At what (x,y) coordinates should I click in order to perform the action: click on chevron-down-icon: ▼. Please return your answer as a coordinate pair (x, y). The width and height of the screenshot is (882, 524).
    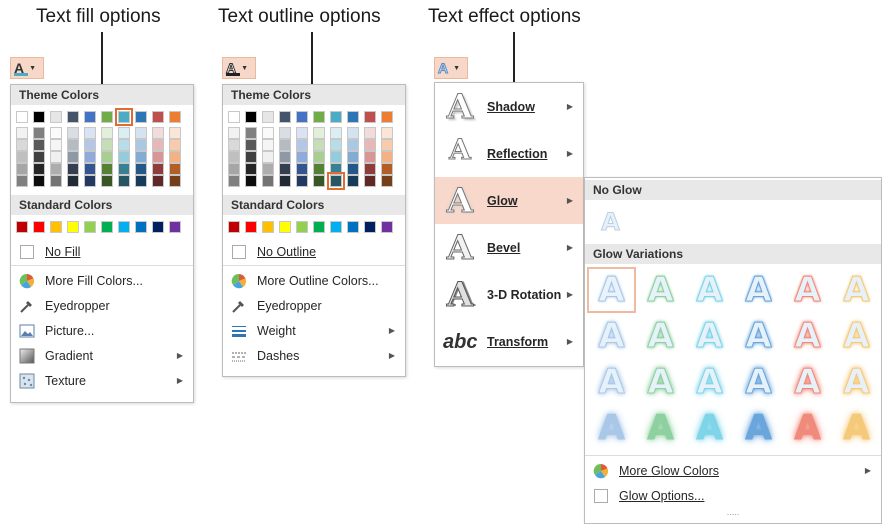
    Looking at the image, I should click on (456, 68).